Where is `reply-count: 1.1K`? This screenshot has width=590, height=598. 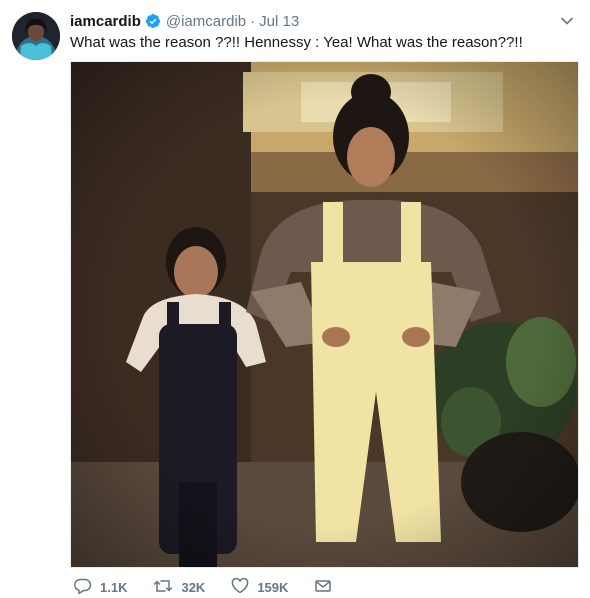 reply-count: 1.1K is located at coordinates (114, 587).